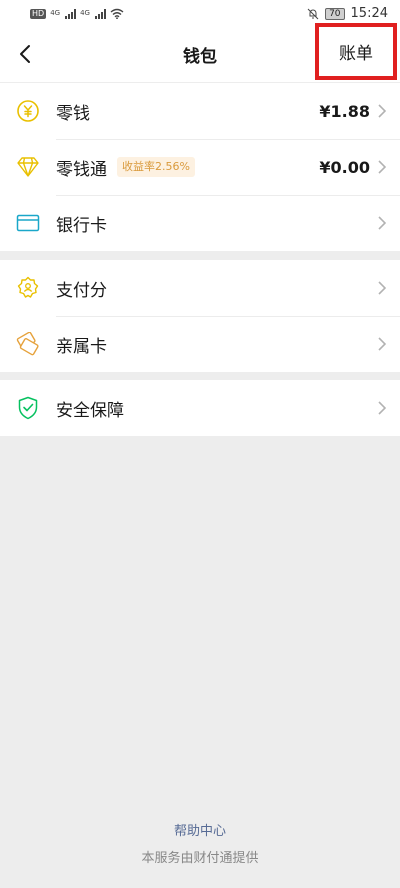 The image size is (400, 888). Describe the element at coordinates (28, 408) in the screenshot. I see `security-shield-icon` at that location.